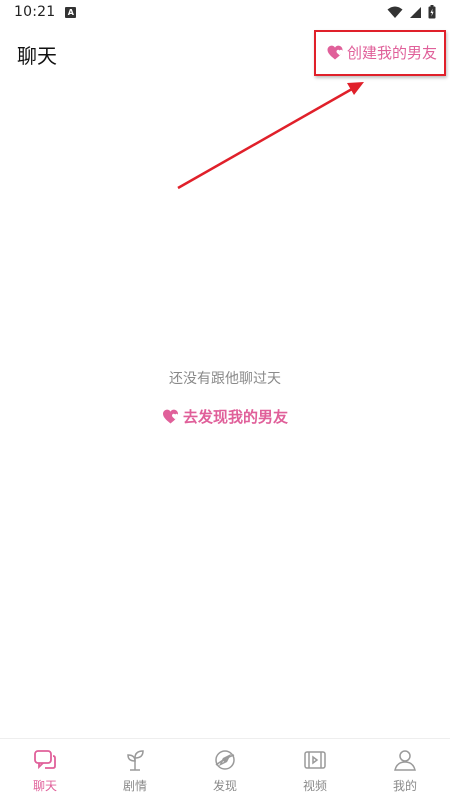 This screenshot has height=800, width=450. I want to click on tab-video: 视频, so click(315, 769).